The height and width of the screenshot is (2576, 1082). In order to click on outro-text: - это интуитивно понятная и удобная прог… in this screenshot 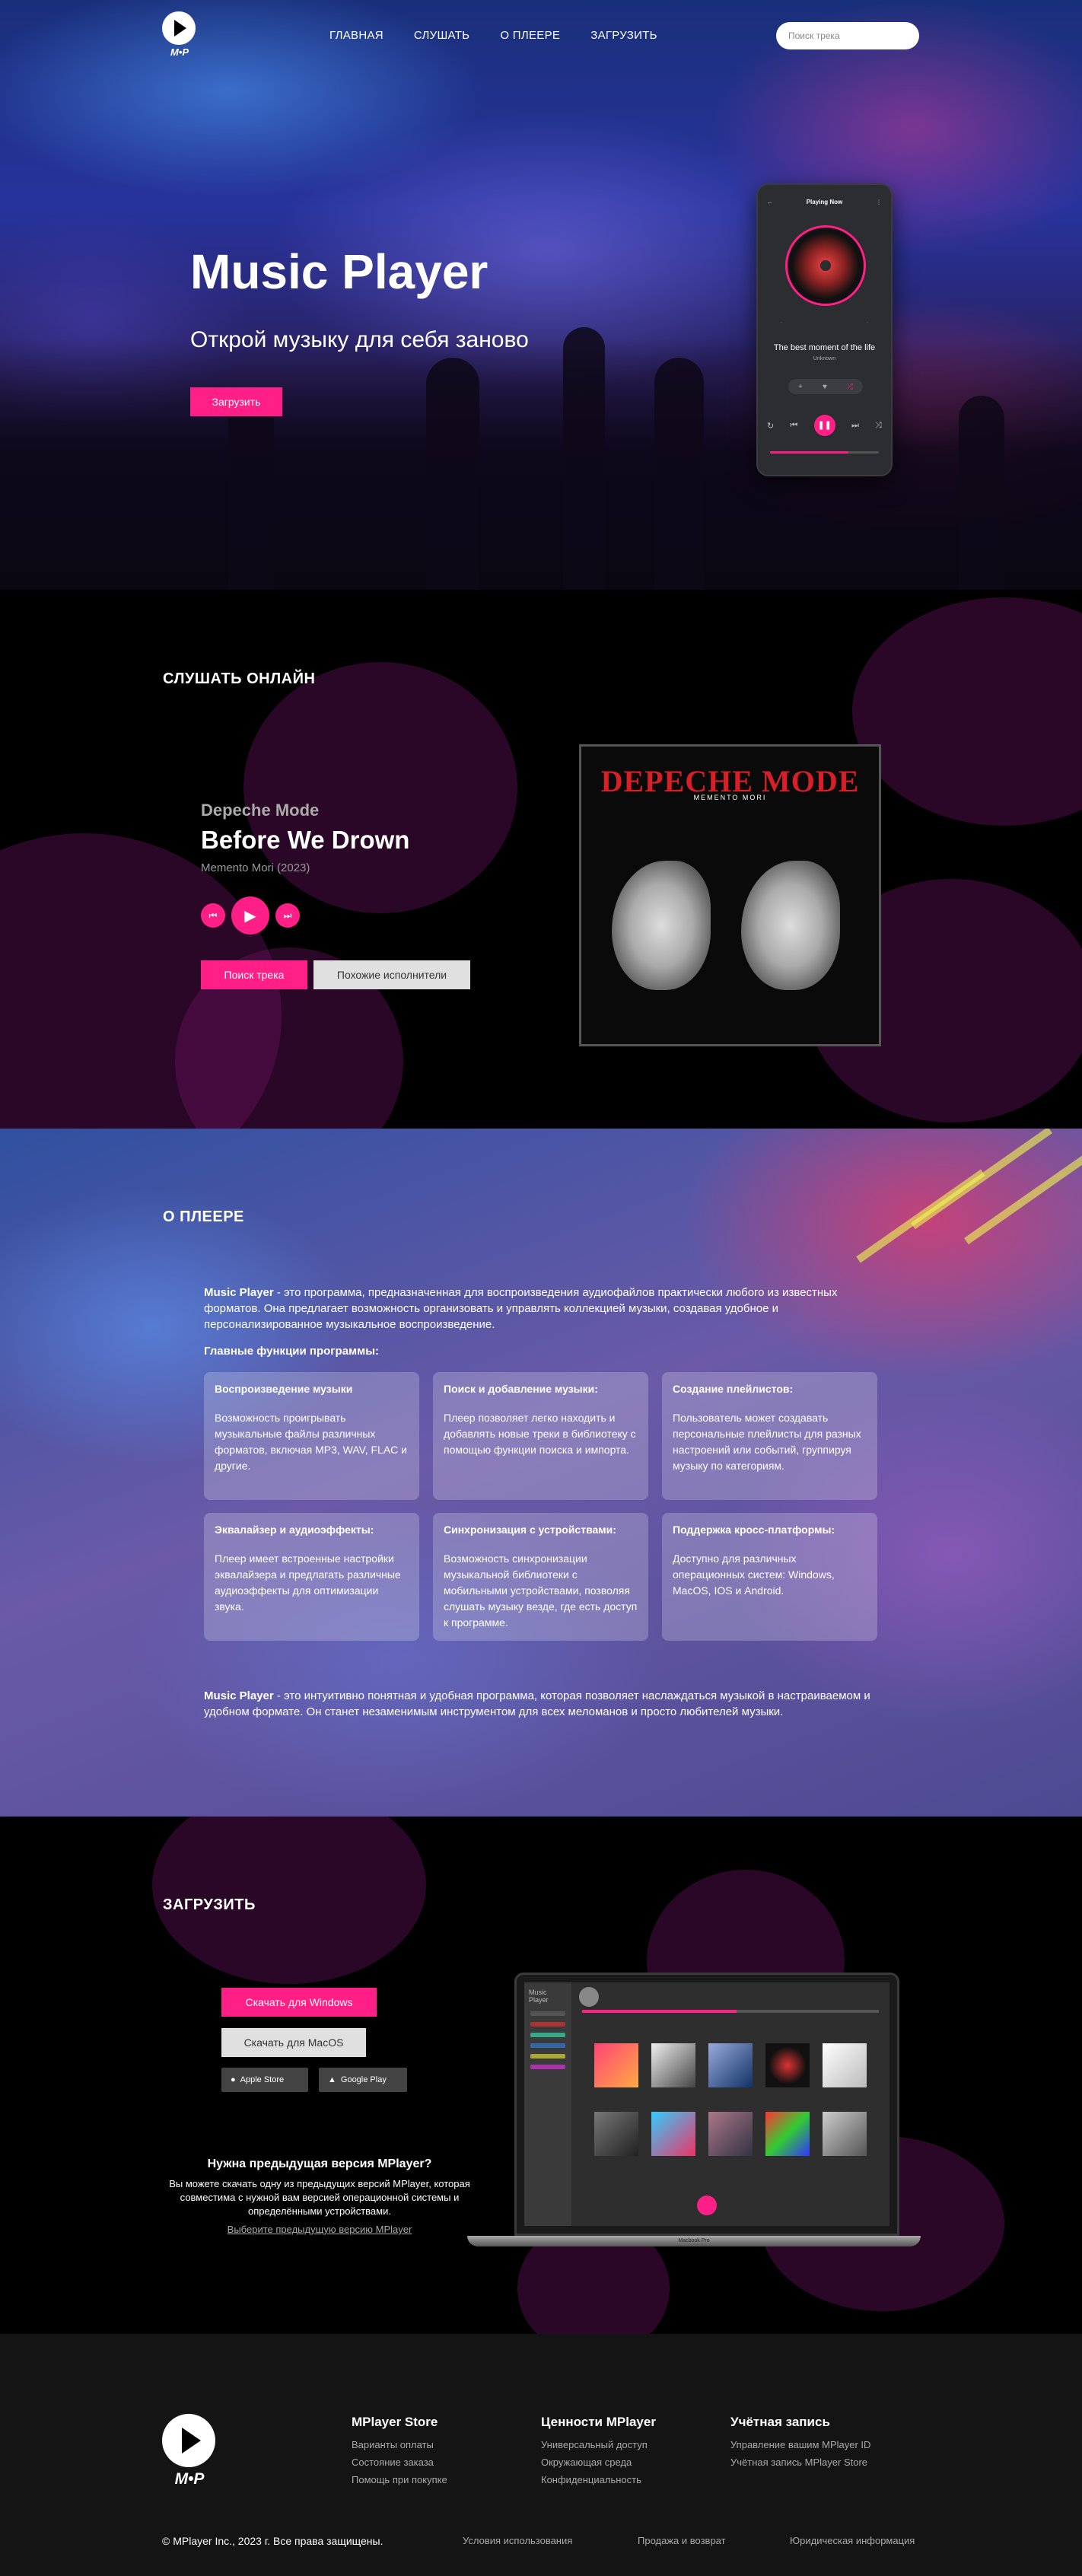, I will do `click(537, 1703)`.